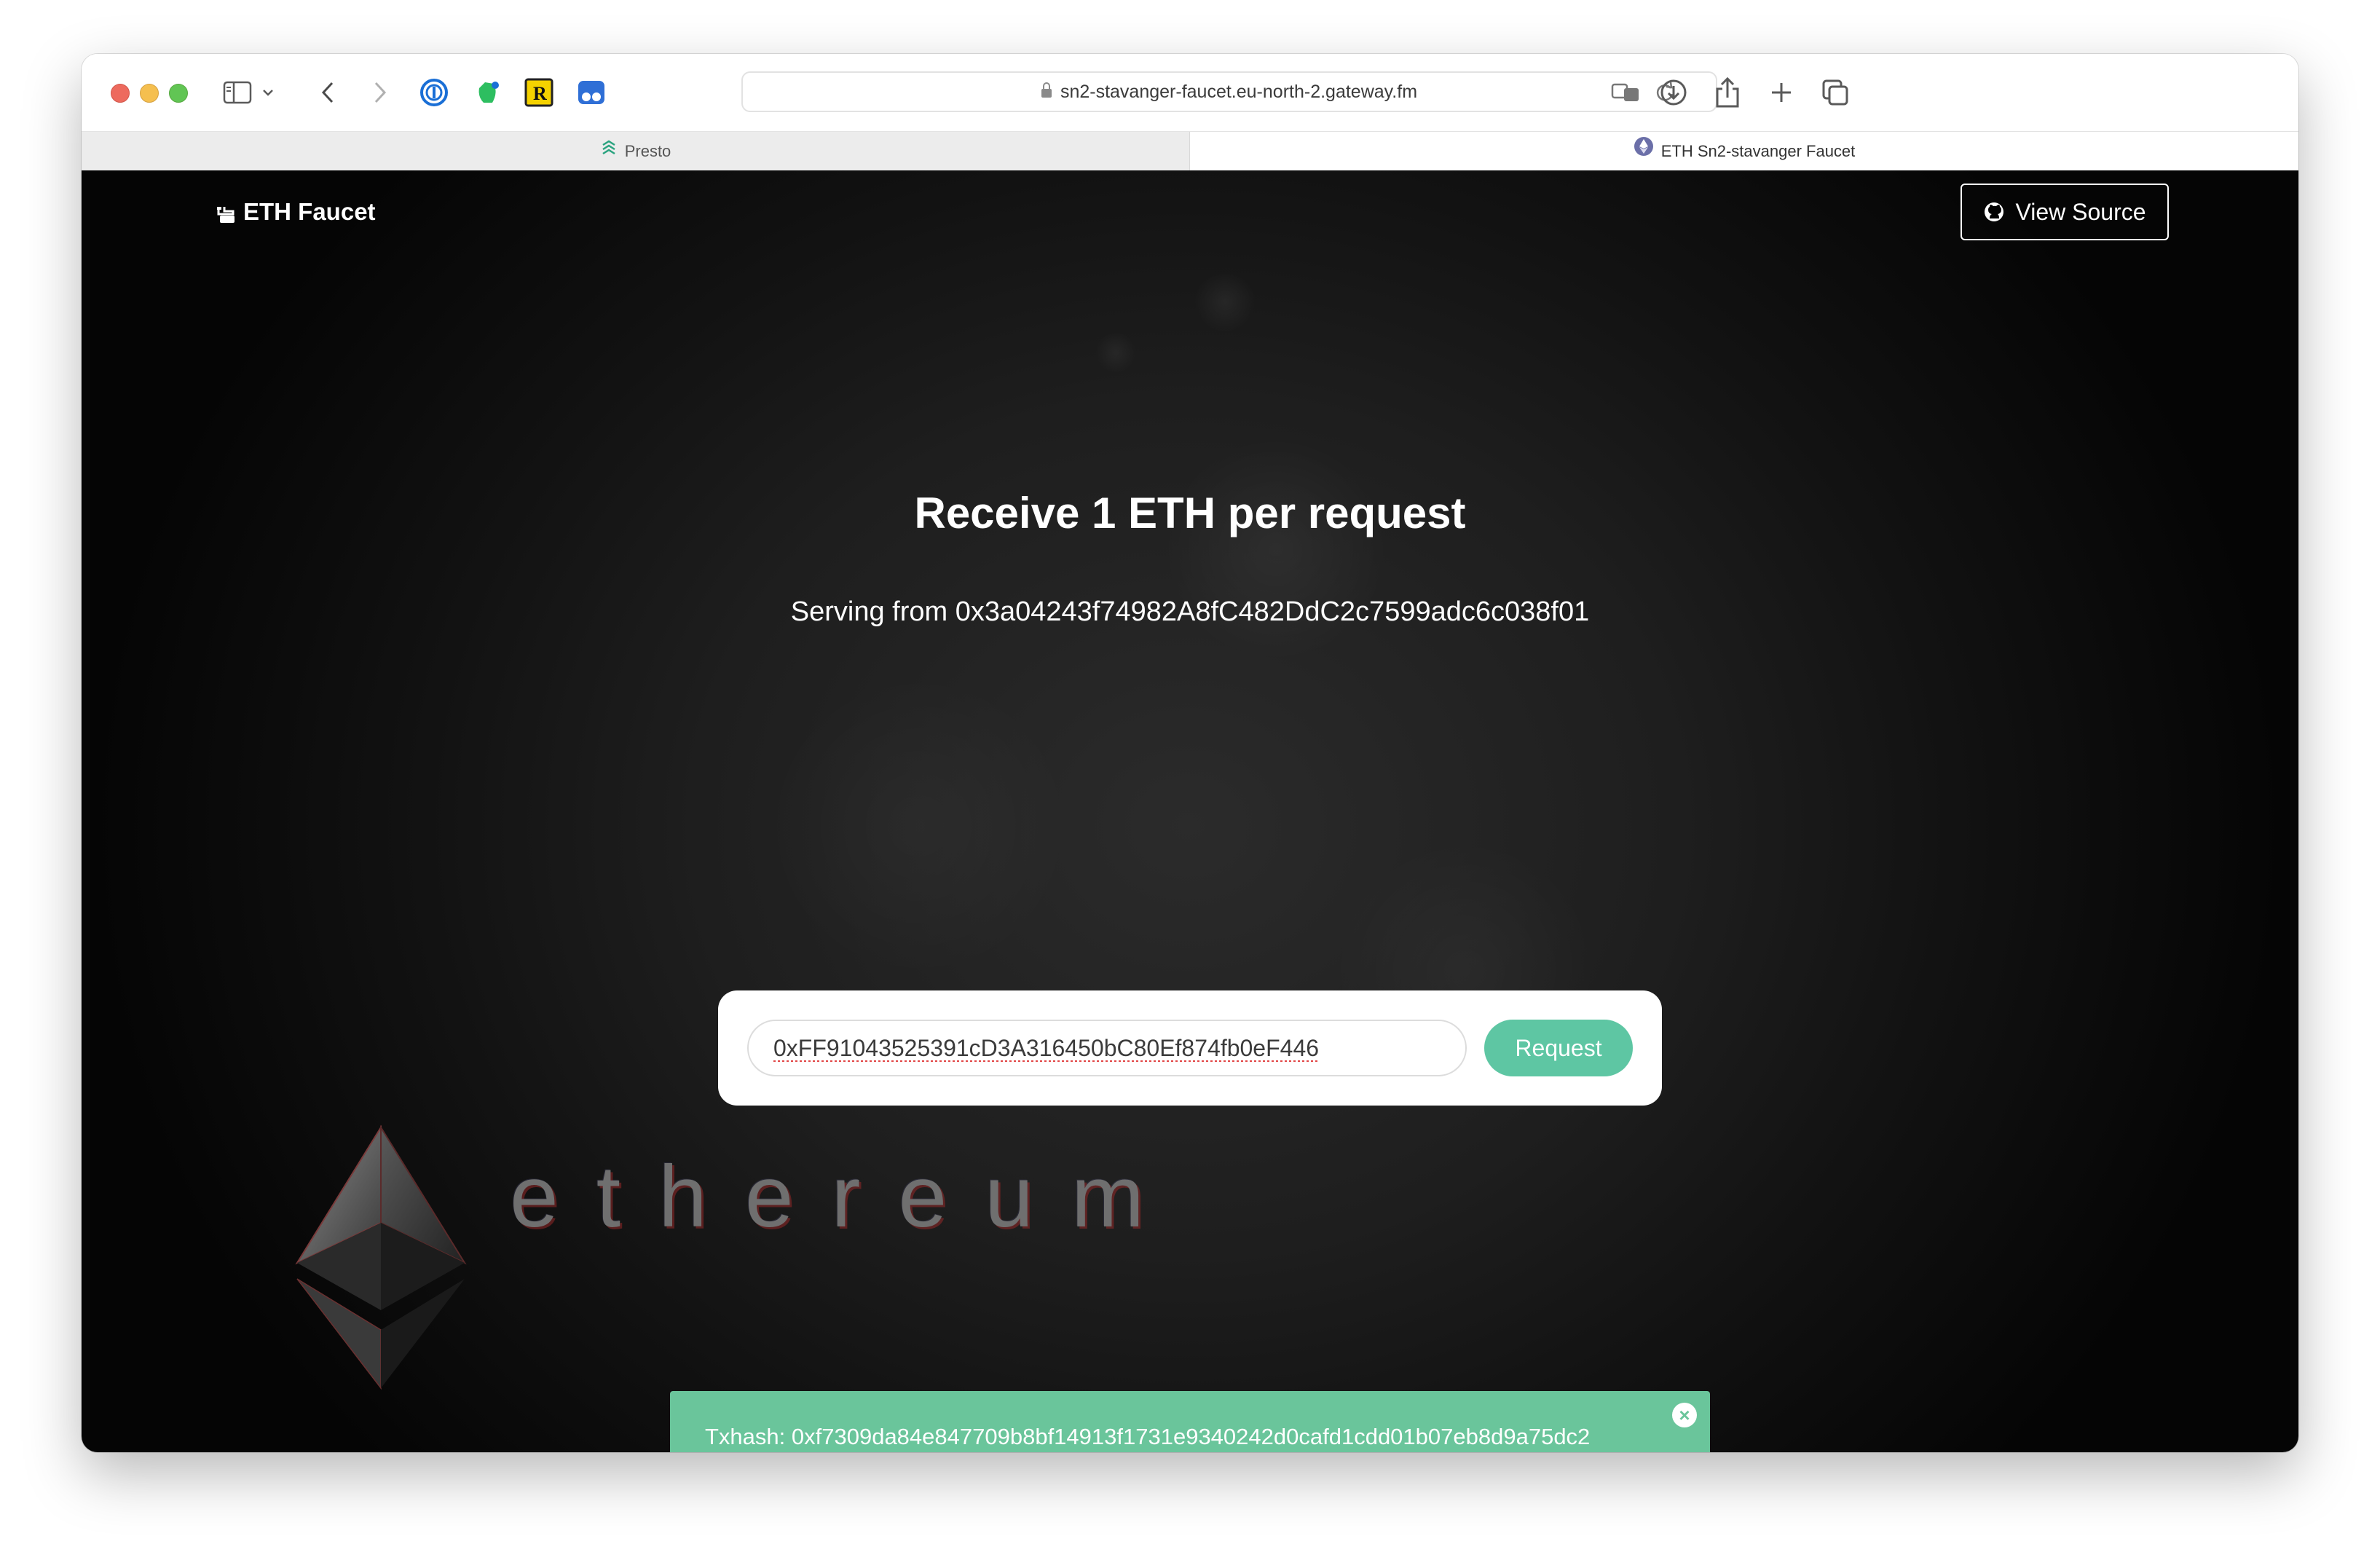  What do you see at coordinates (268, 92) in the screenshot?
I see `chevron-down-icon` at bounding box center [268, 92].